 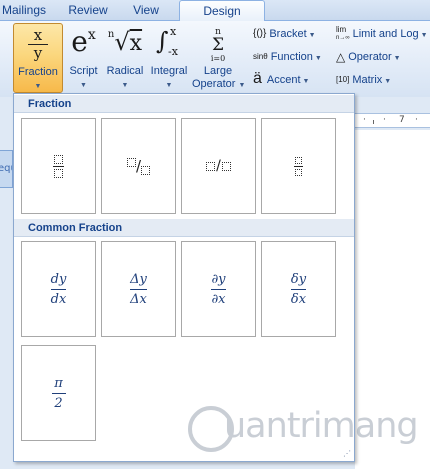 I want to click on fraction-small-delta-y-delta-x: δy δx, so click(x=298, y=289).